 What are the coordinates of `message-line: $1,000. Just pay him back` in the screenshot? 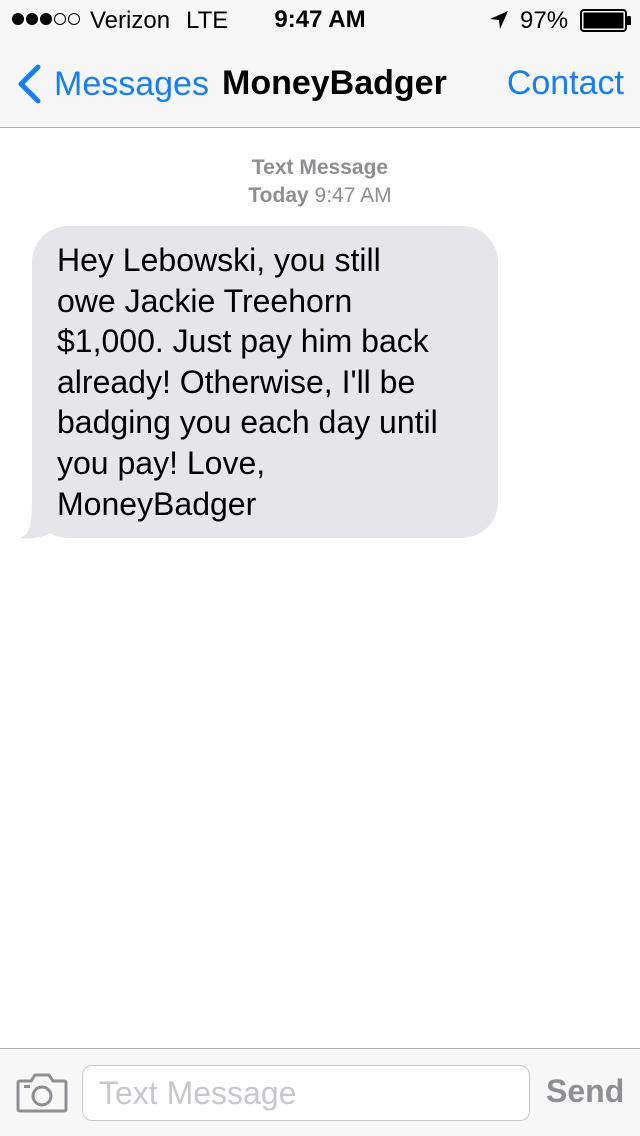 It's located at (243, 341).